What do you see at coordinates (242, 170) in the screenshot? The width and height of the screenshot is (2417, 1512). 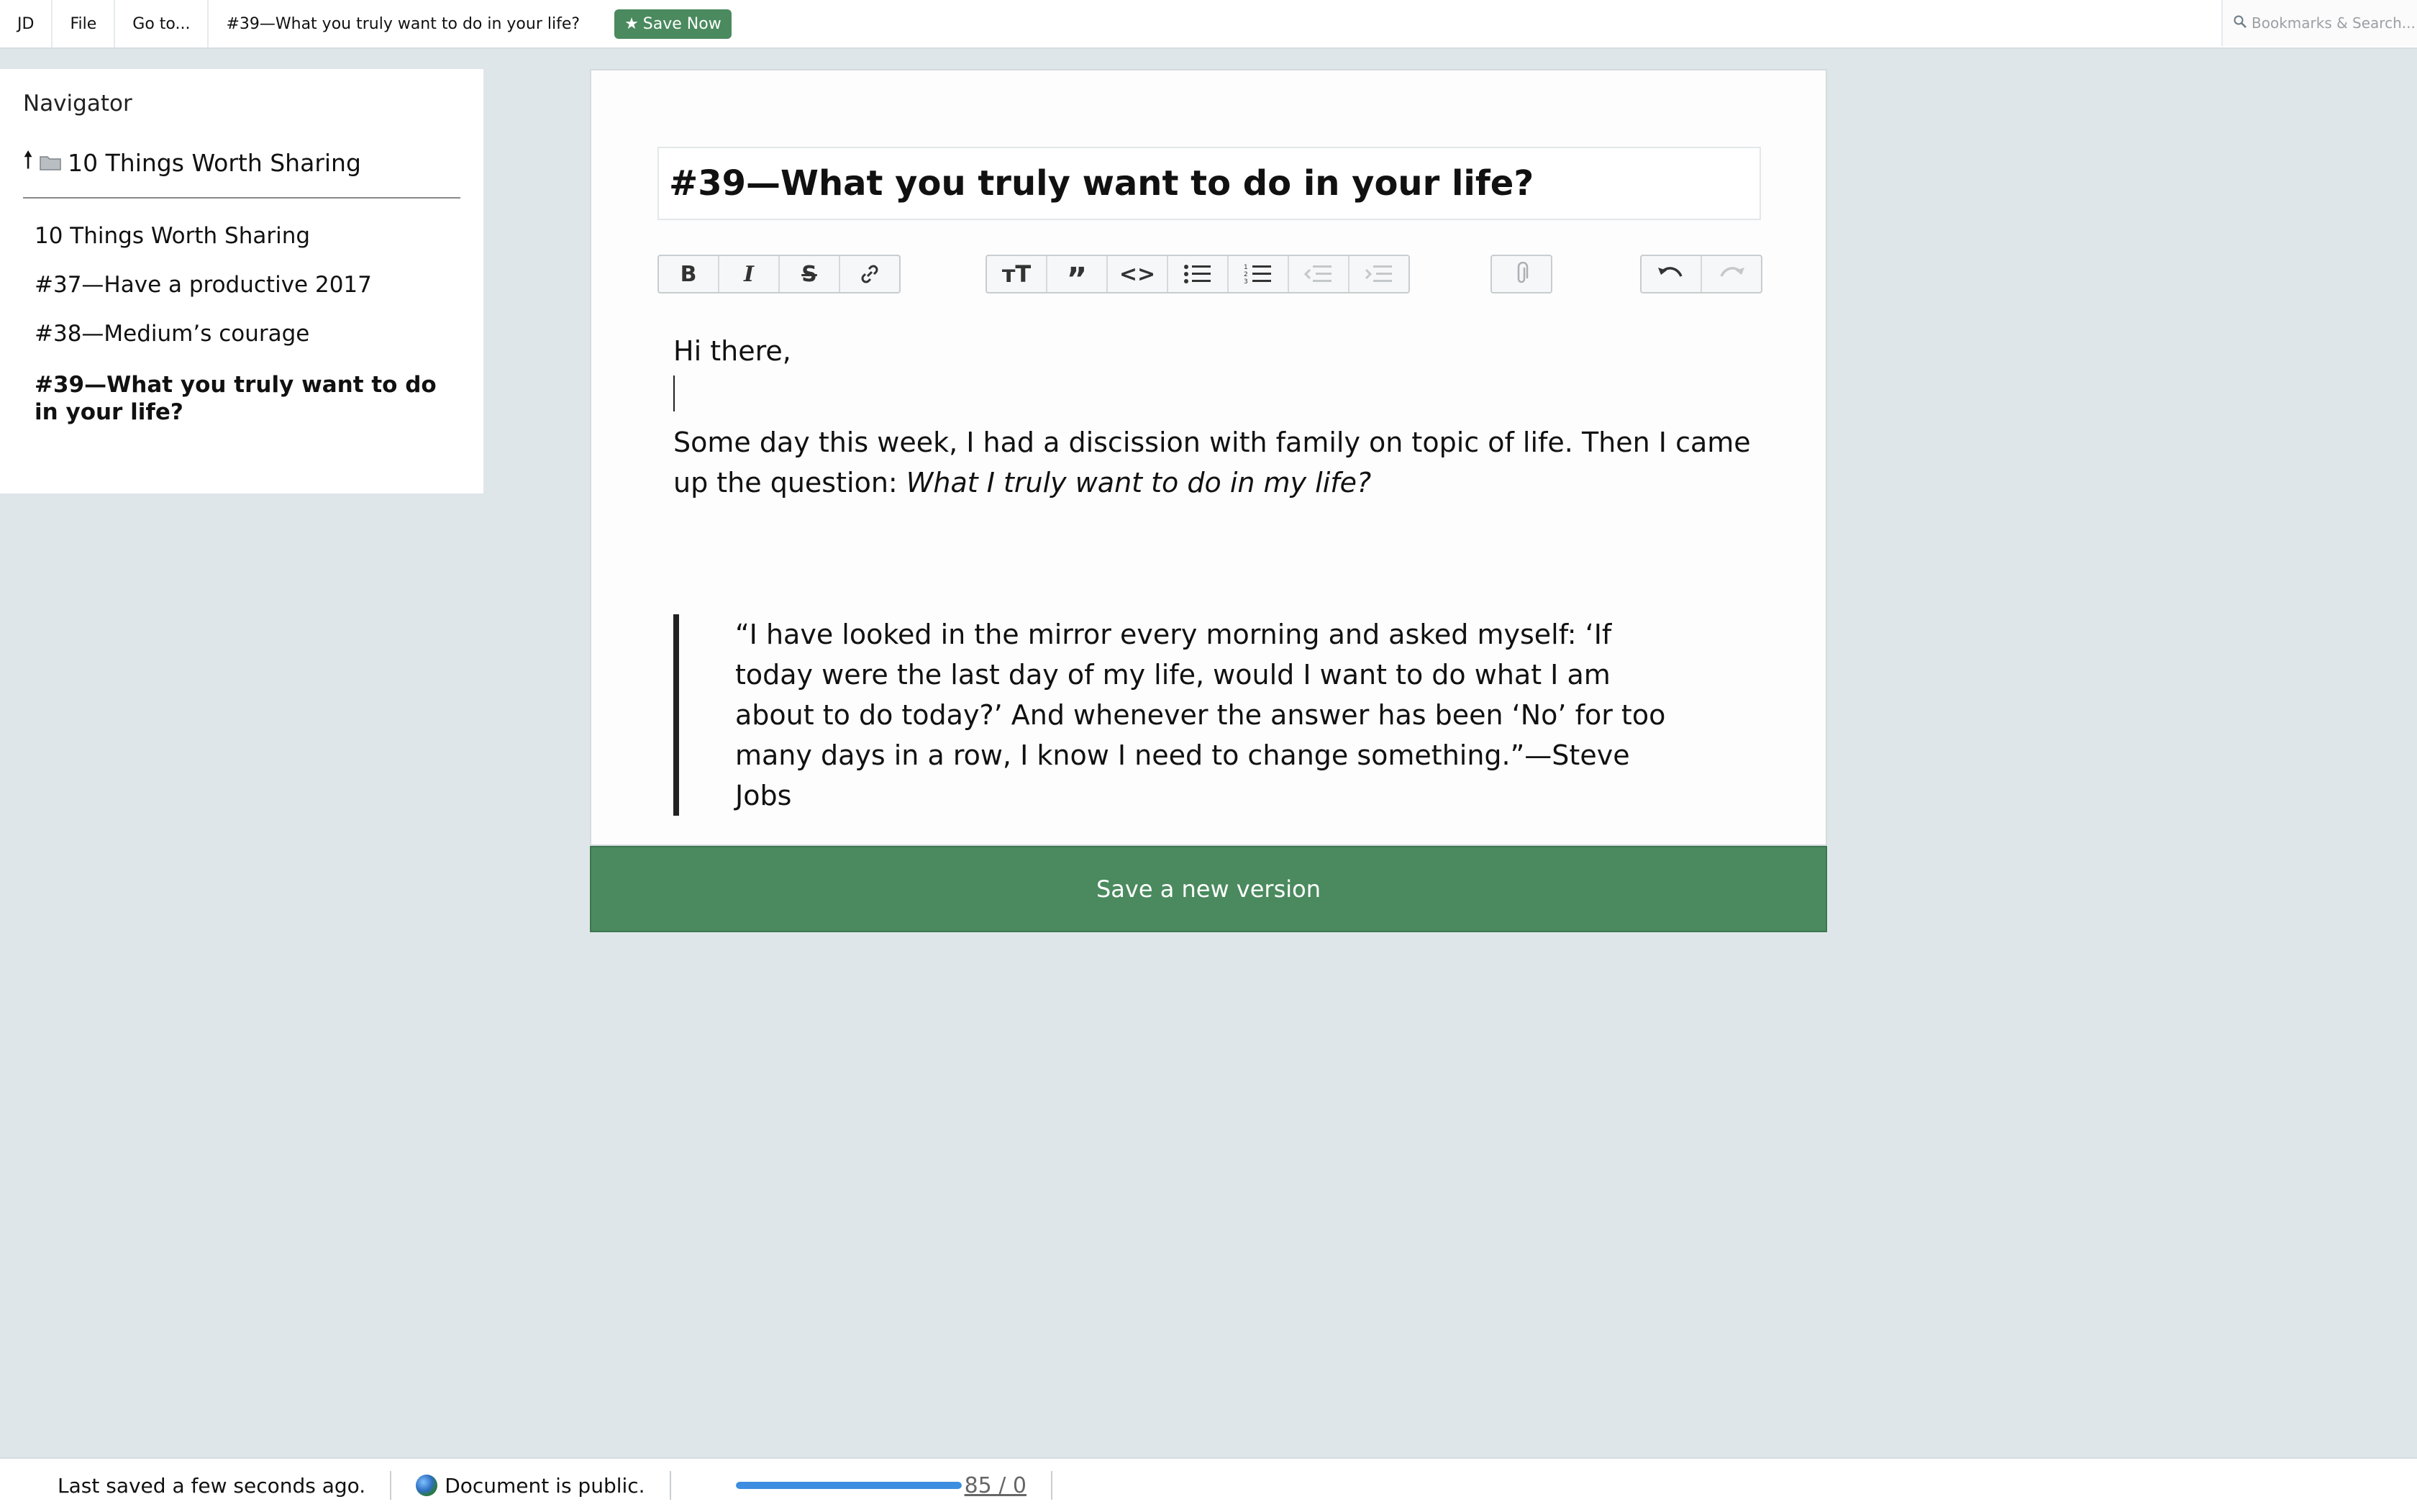 I see `navigator-parent-link: 🠕 10 Things Worth Sharing` at bounding box center [242, 170].